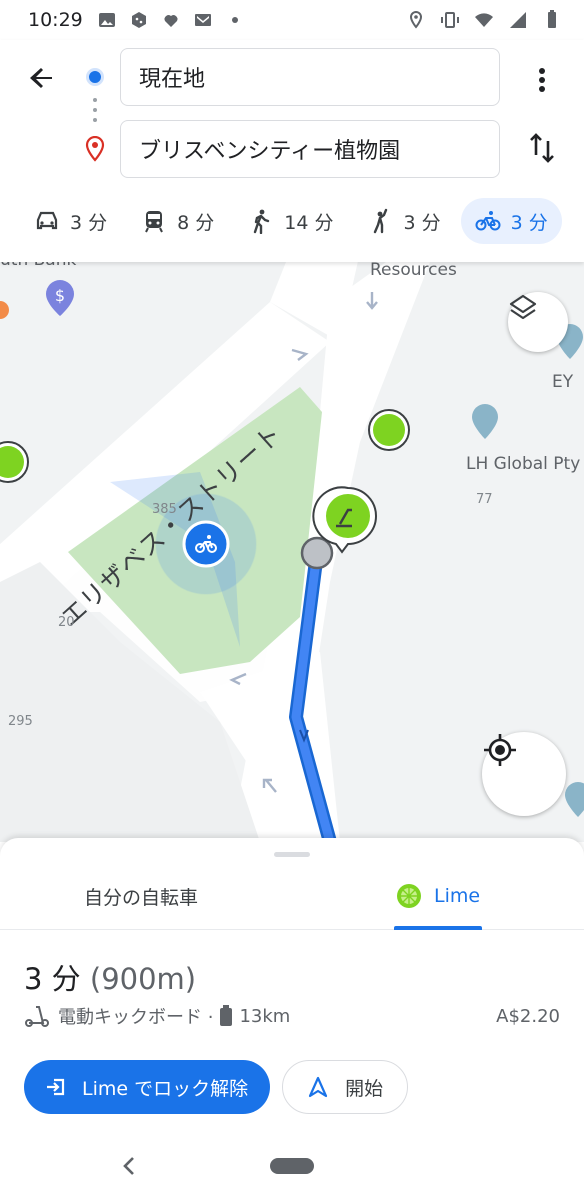 The width and height of the screenshot is (584, 1200). Describe the element at coordinates (292, 1016) in the screenshot. I see `vehicle-info: 電動キックボード · 13km A$2.20` at that location.